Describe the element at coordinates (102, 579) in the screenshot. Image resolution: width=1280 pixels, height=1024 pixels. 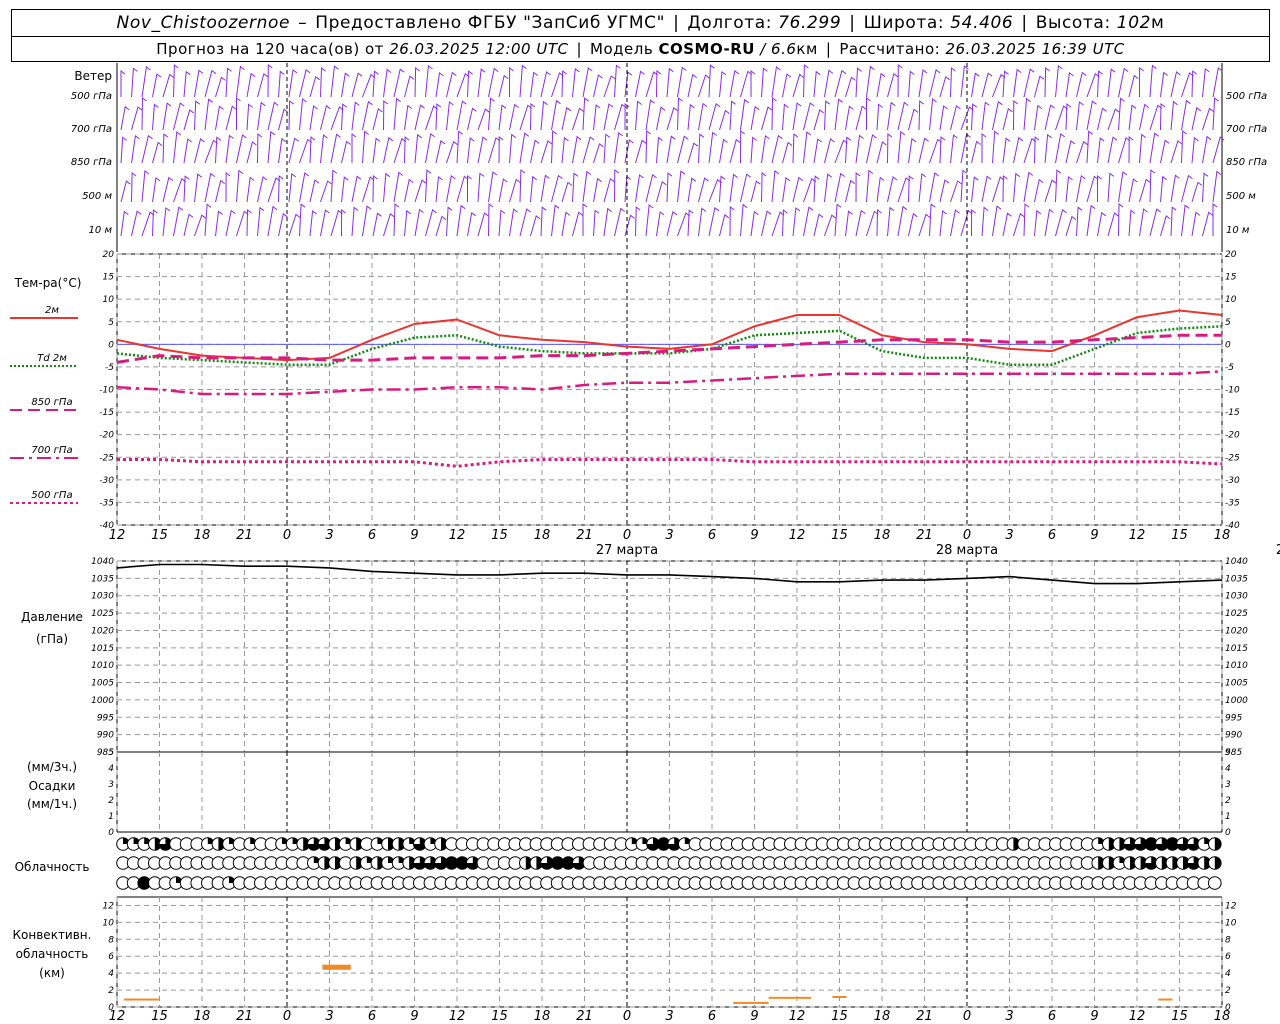
I see `pressure-ytick-left: 1035` at that location.